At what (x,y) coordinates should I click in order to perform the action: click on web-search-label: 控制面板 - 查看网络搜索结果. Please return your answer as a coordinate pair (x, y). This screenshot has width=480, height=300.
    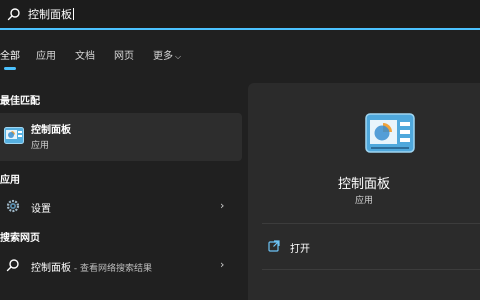
    Looking at the image, I should click on (91, 266).